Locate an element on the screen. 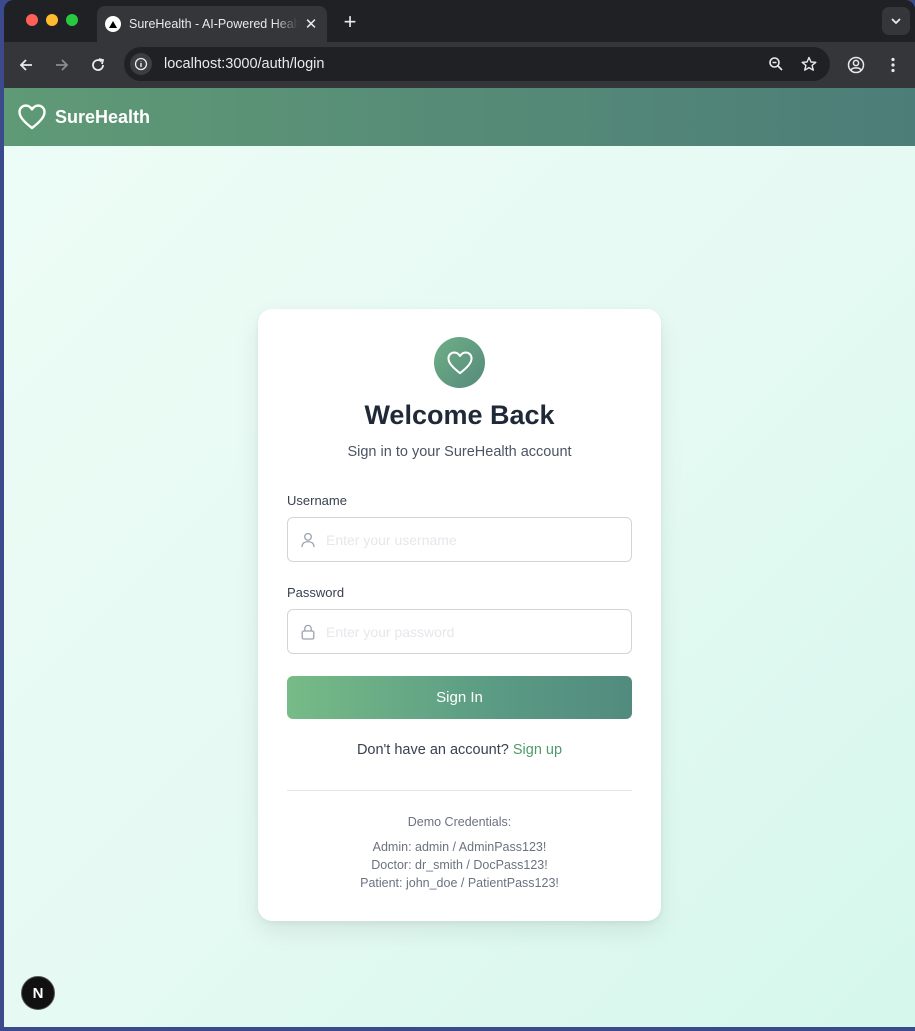  signup-prompt: Don't have an account? Sign up is located at coordinates (459, 750).